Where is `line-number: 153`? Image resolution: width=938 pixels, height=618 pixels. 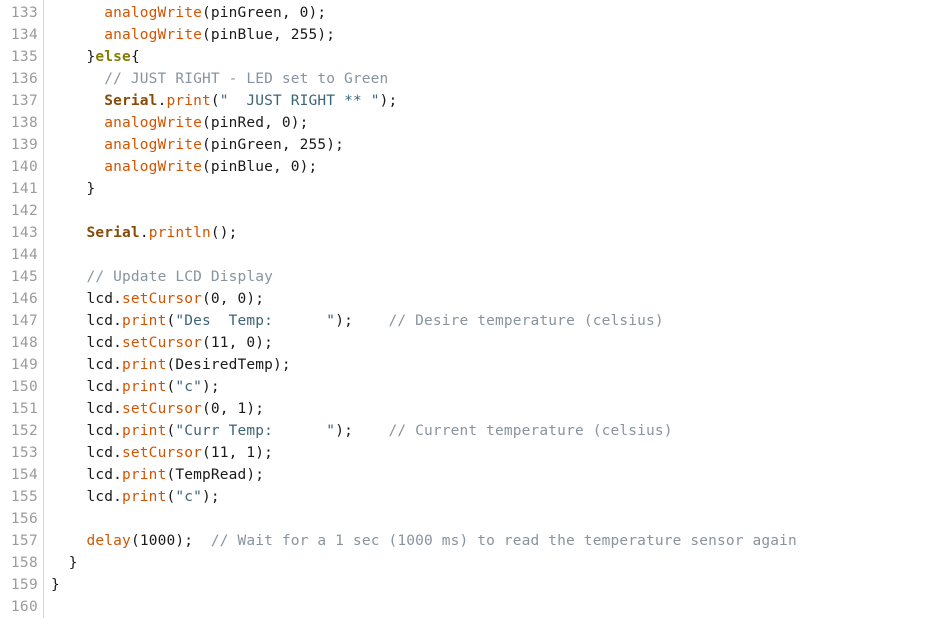
line-number: 153 is located at coordinates (24, 453).